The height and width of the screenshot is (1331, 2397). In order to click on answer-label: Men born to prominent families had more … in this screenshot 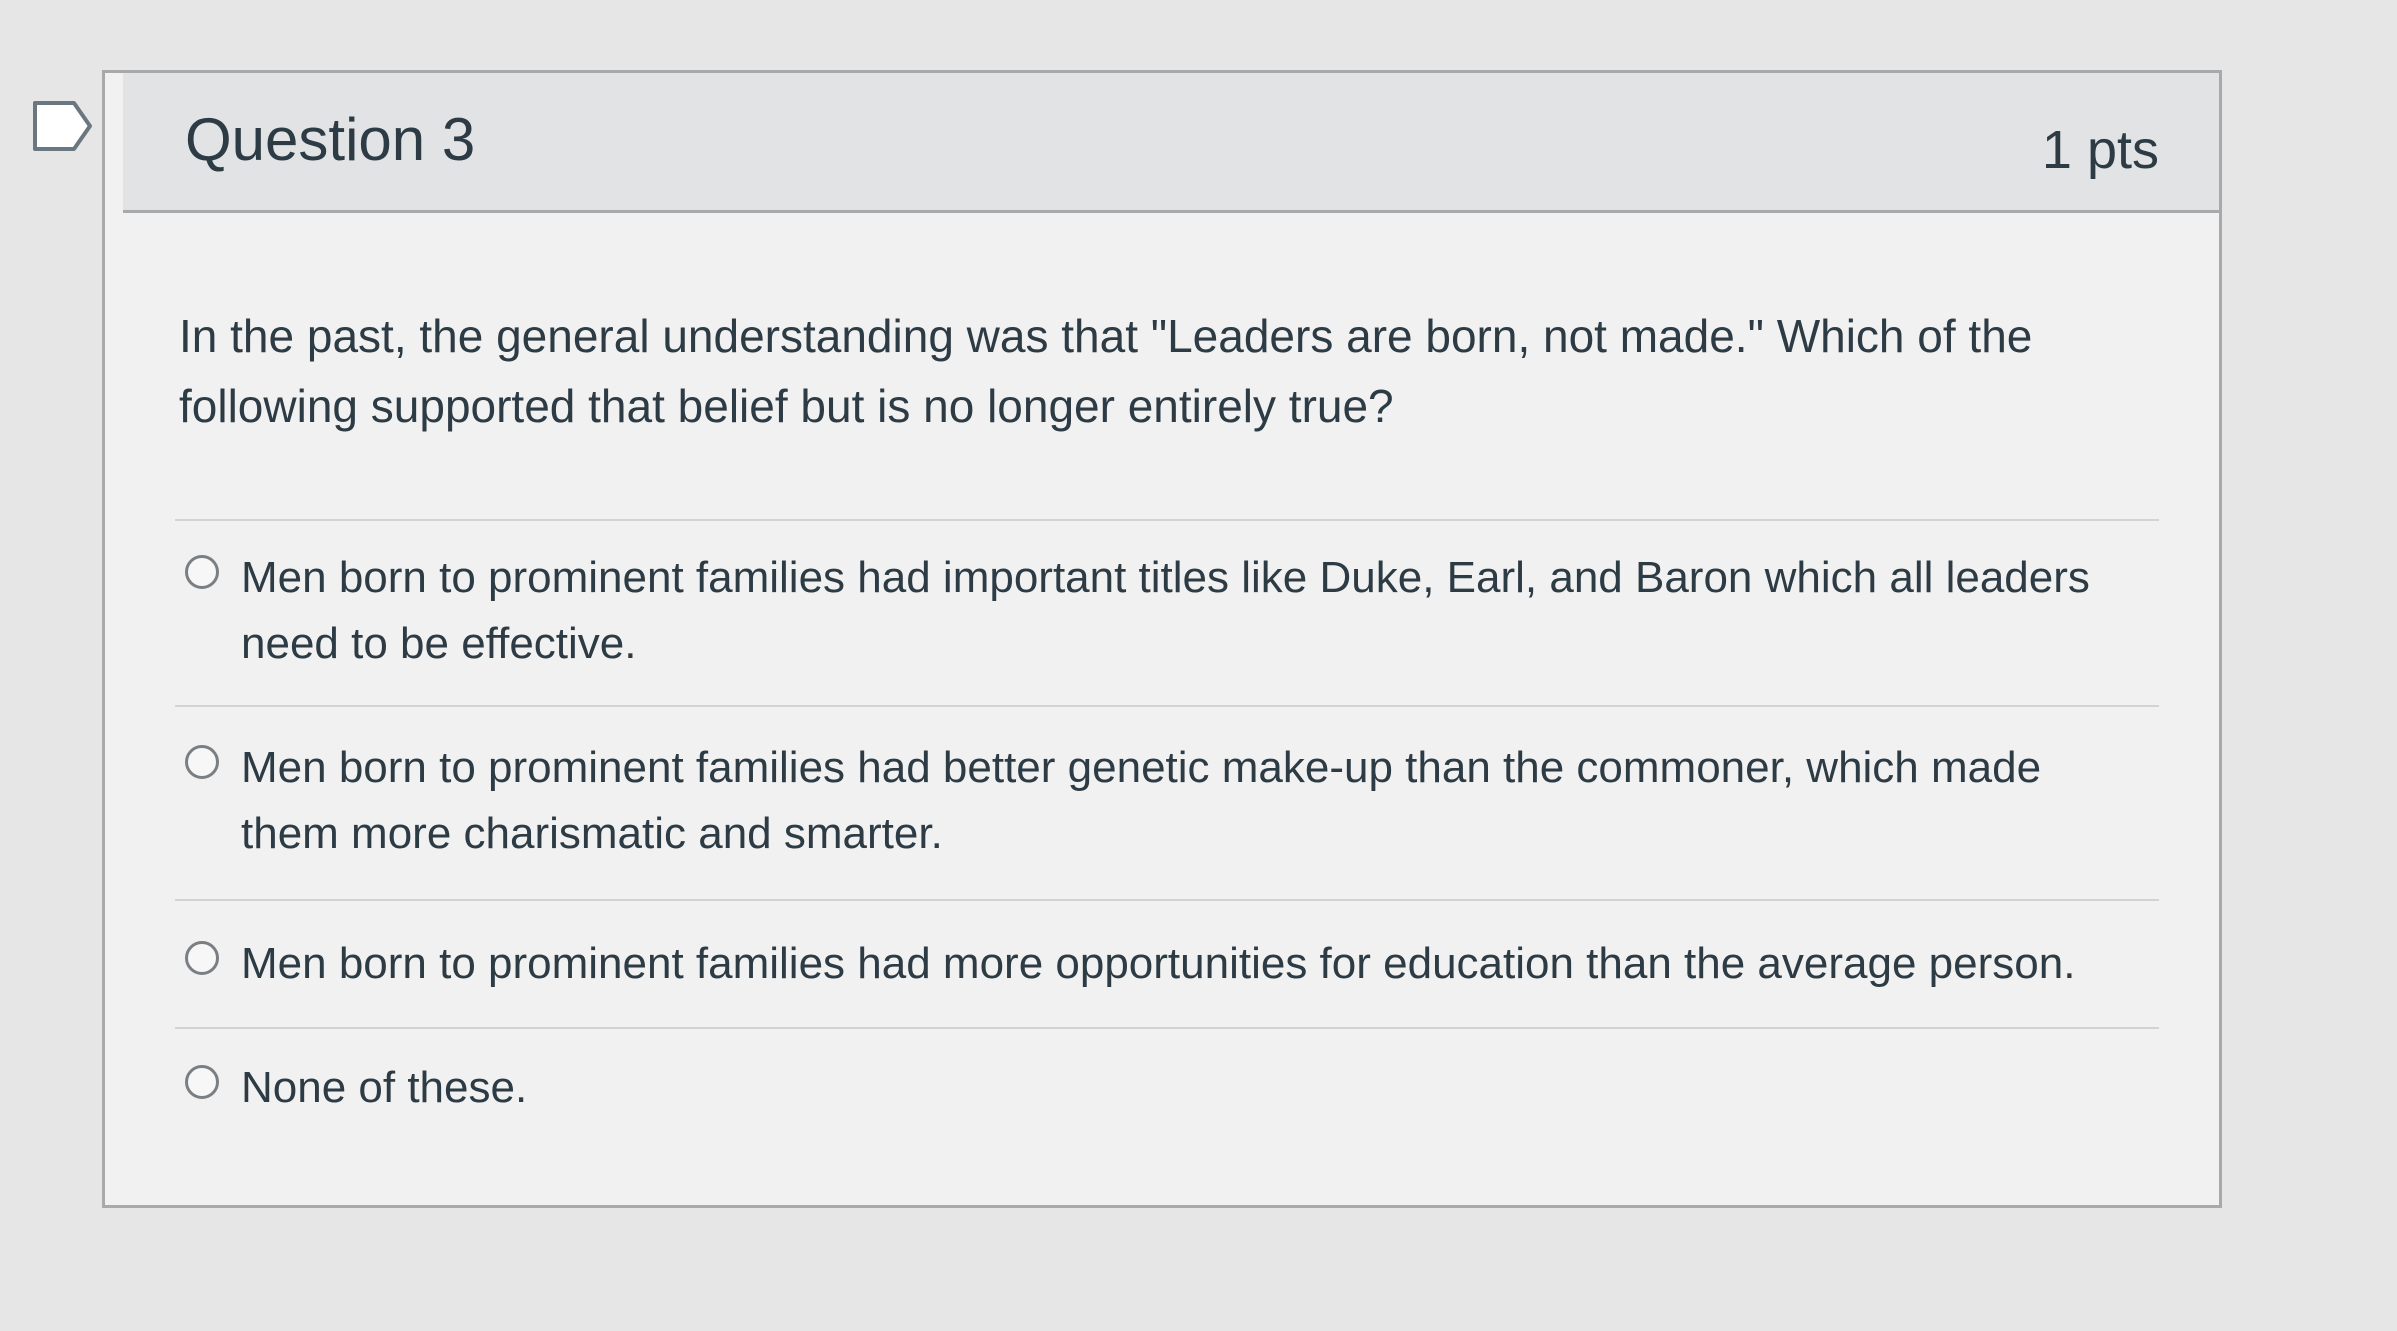, I will do `click(1181, 964)`.